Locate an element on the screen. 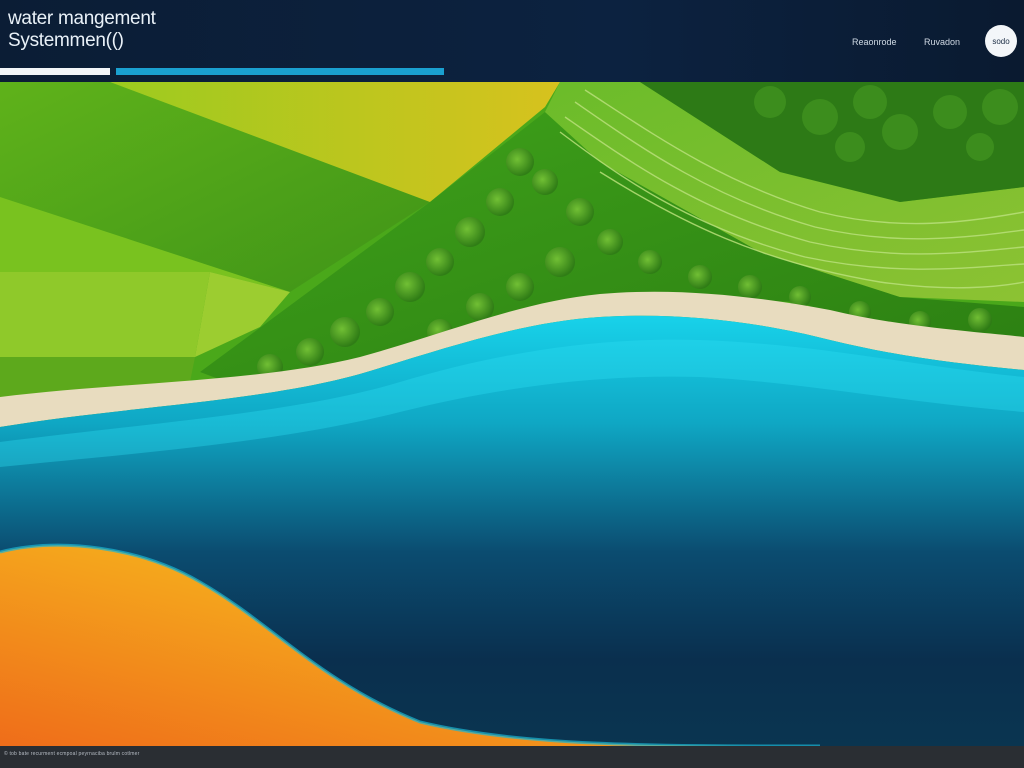 This screenshot has width=1024, height=768. progress-bar-secondary is located at coordinates (280, 71).